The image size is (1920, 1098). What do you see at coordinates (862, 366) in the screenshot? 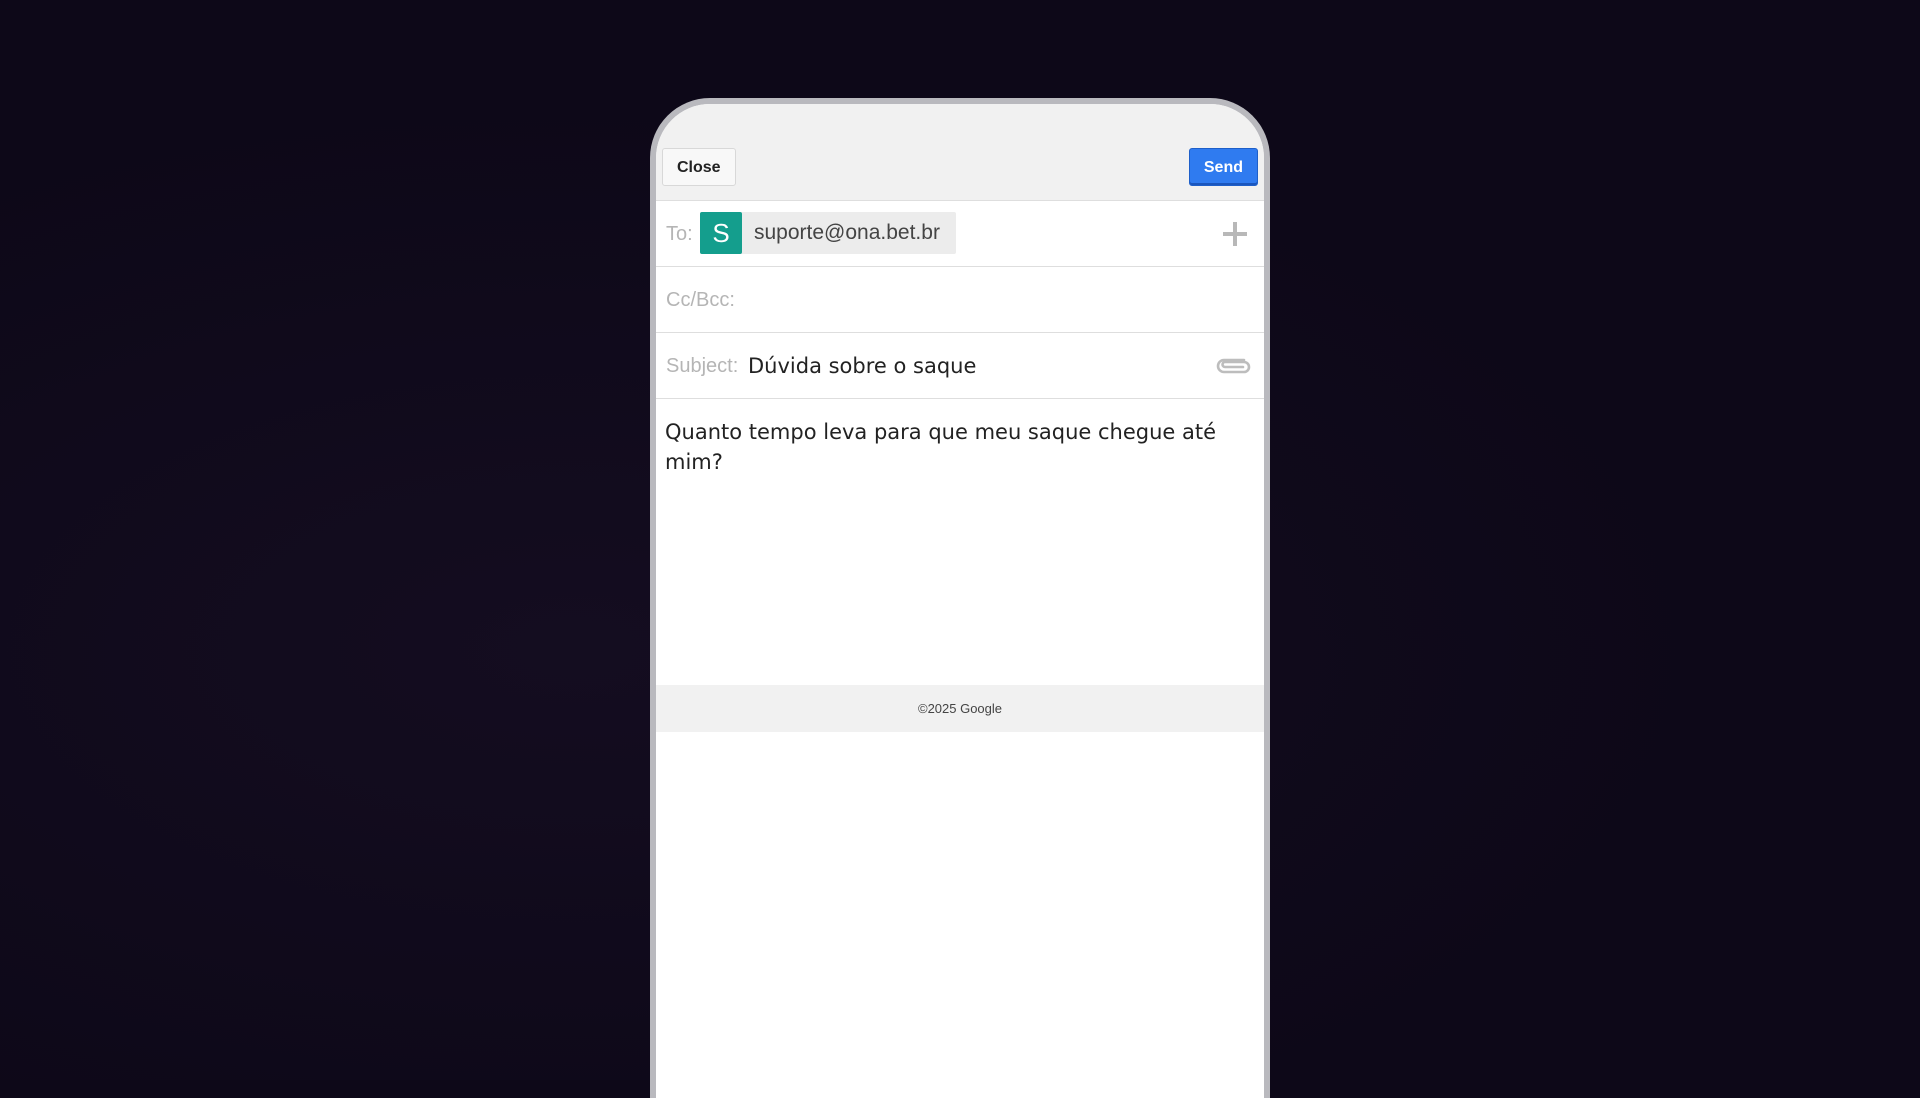
I see `subject-value: Dúvida sobre o saque` at bounding box center [862, 366].